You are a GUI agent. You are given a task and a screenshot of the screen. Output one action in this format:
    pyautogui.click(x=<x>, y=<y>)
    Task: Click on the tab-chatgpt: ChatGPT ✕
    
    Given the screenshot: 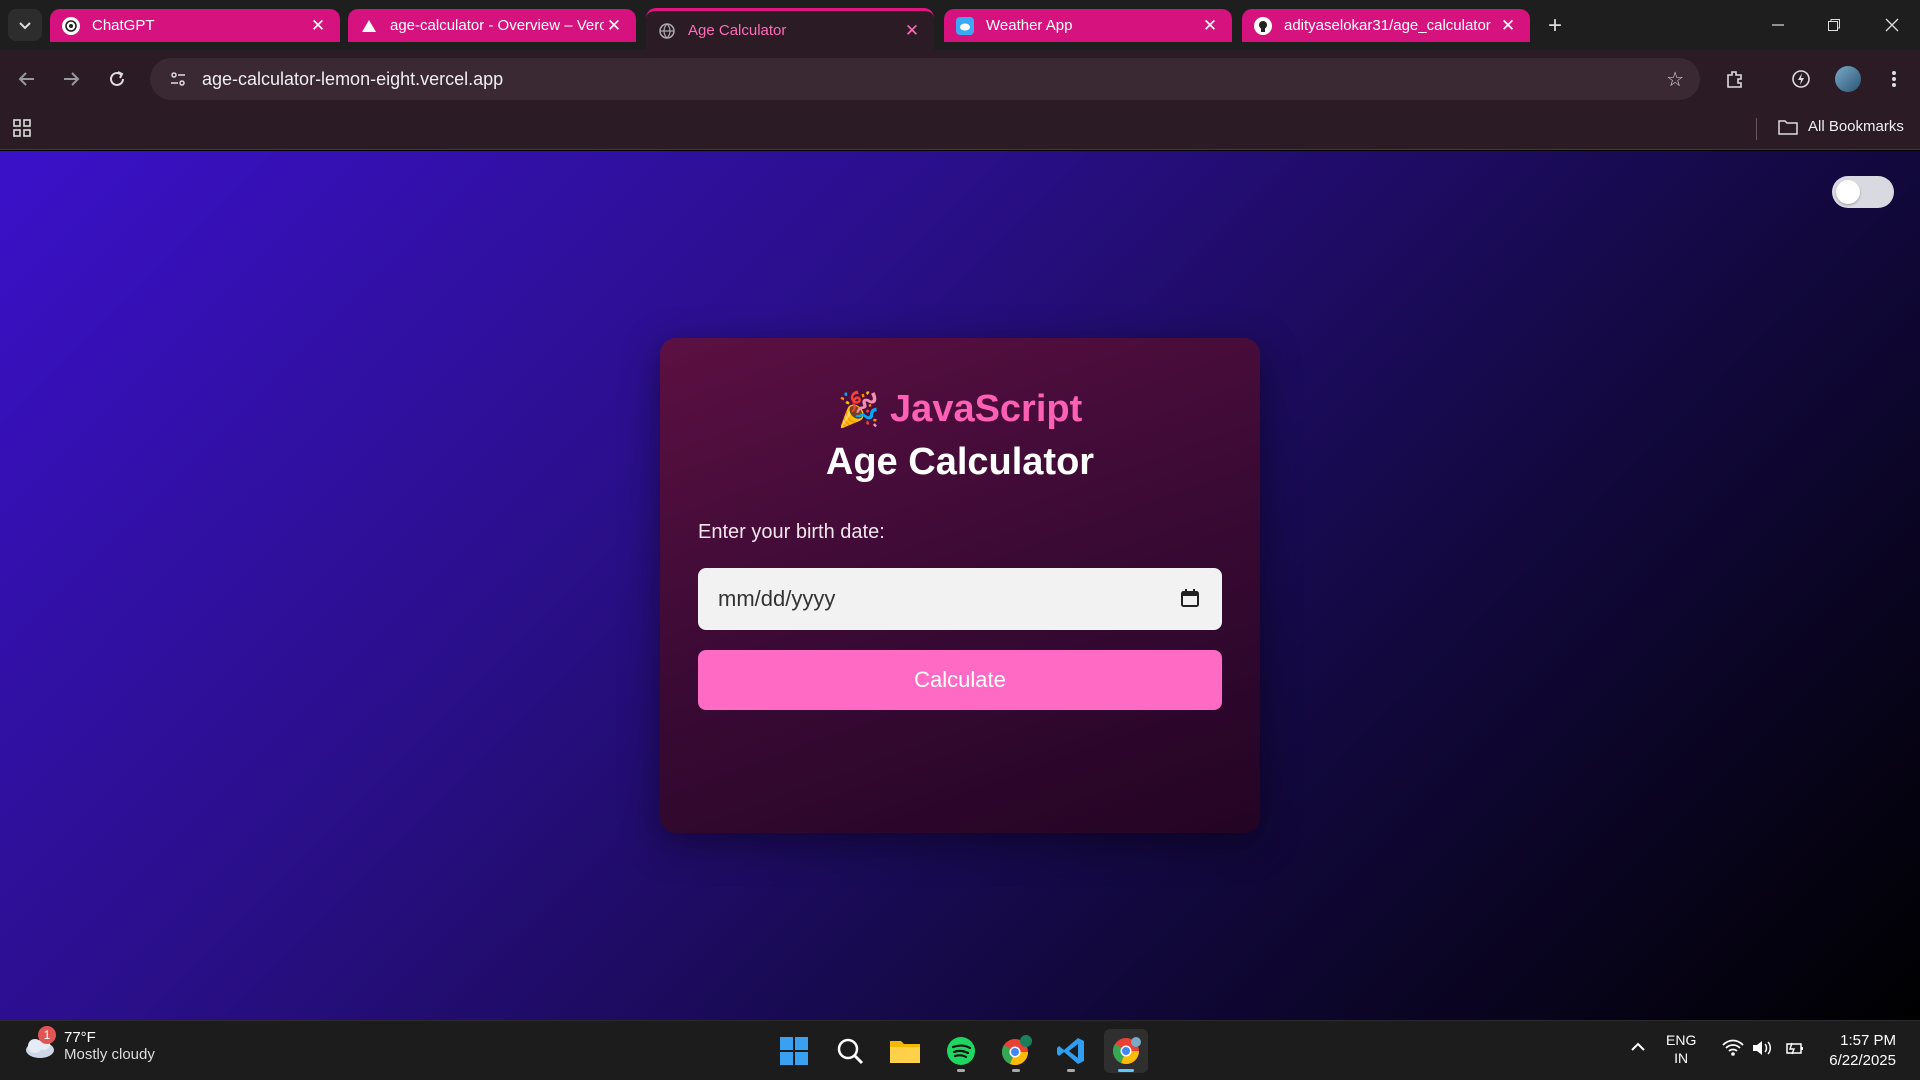 What is the action you would take?
    pyautogui.click(x=195, y=25)
    